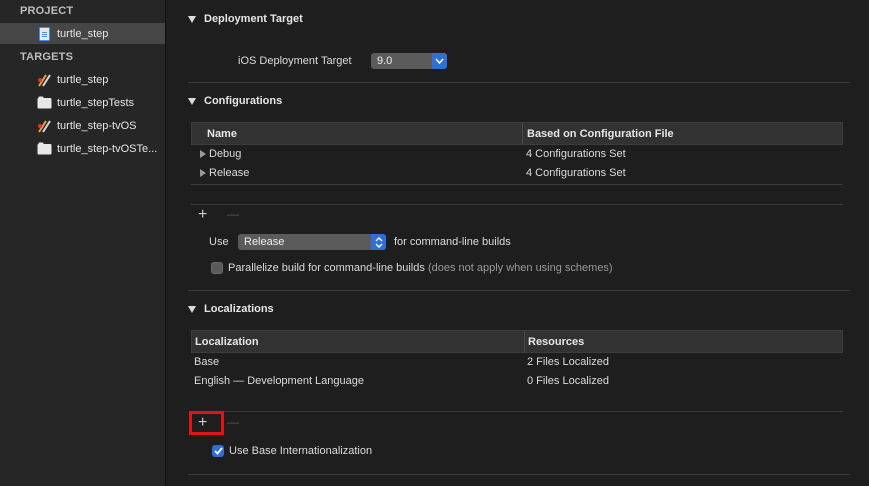 The width and height of the screenshot is (869, 486). I want to click on remove-configuration-button: —, so click(233, 214).